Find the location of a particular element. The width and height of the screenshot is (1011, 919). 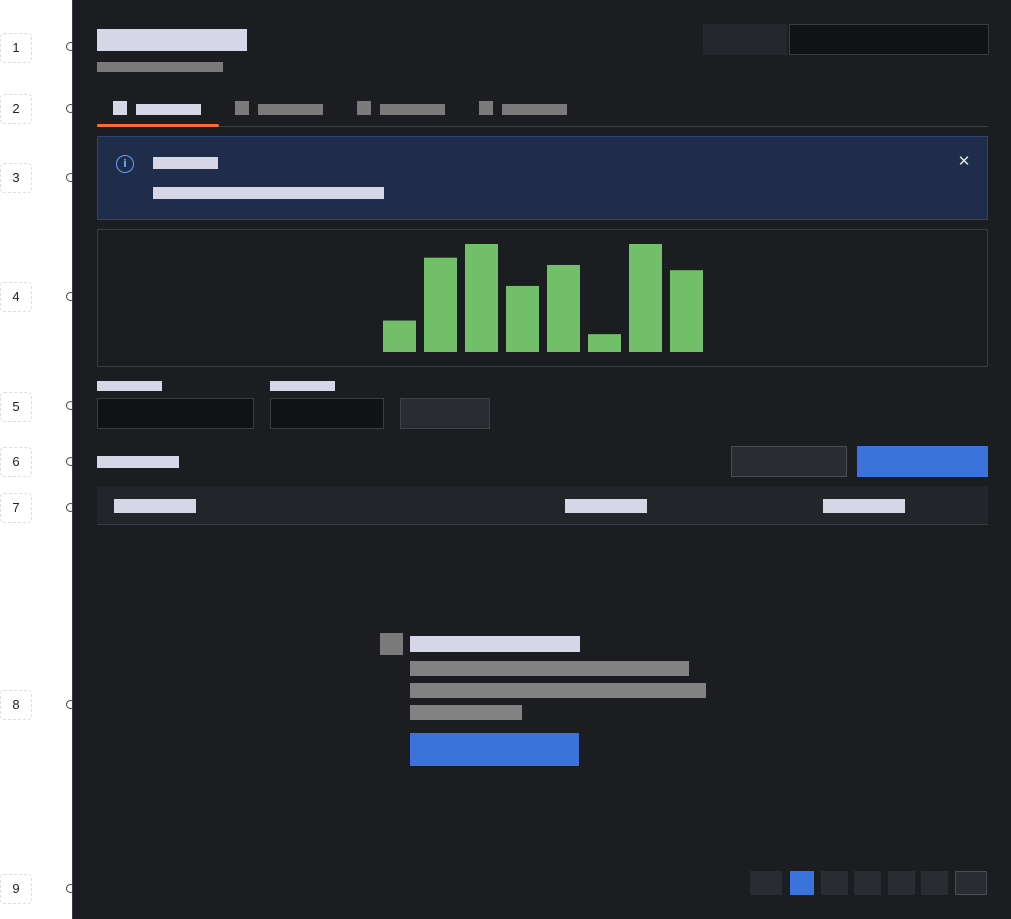

row-number: 6 is located at coordinates (16, 462).